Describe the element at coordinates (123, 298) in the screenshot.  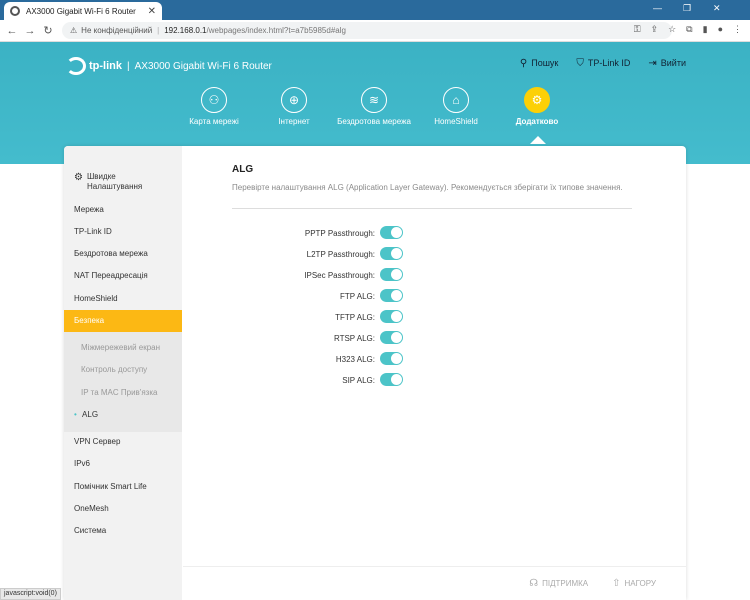
I see `sidebar-item-homeshield: HomeShield` at that location.